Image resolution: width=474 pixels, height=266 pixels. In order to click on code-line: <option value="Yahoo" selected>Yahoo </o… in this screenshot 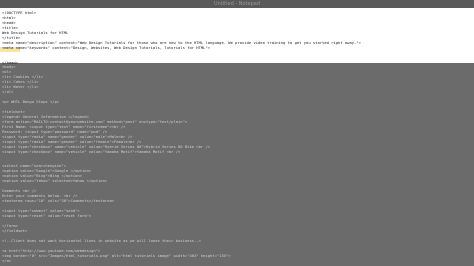, I will do `click(55, 181)`.